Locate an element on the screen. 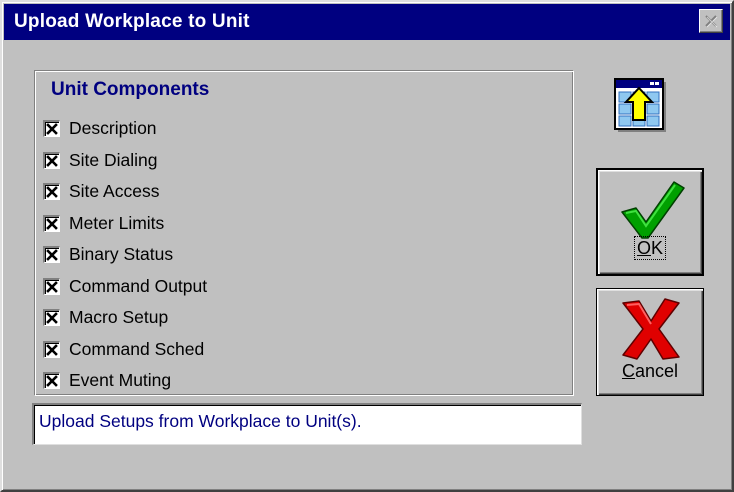  green-checkmark-icon is located at coordinates (653, 210).